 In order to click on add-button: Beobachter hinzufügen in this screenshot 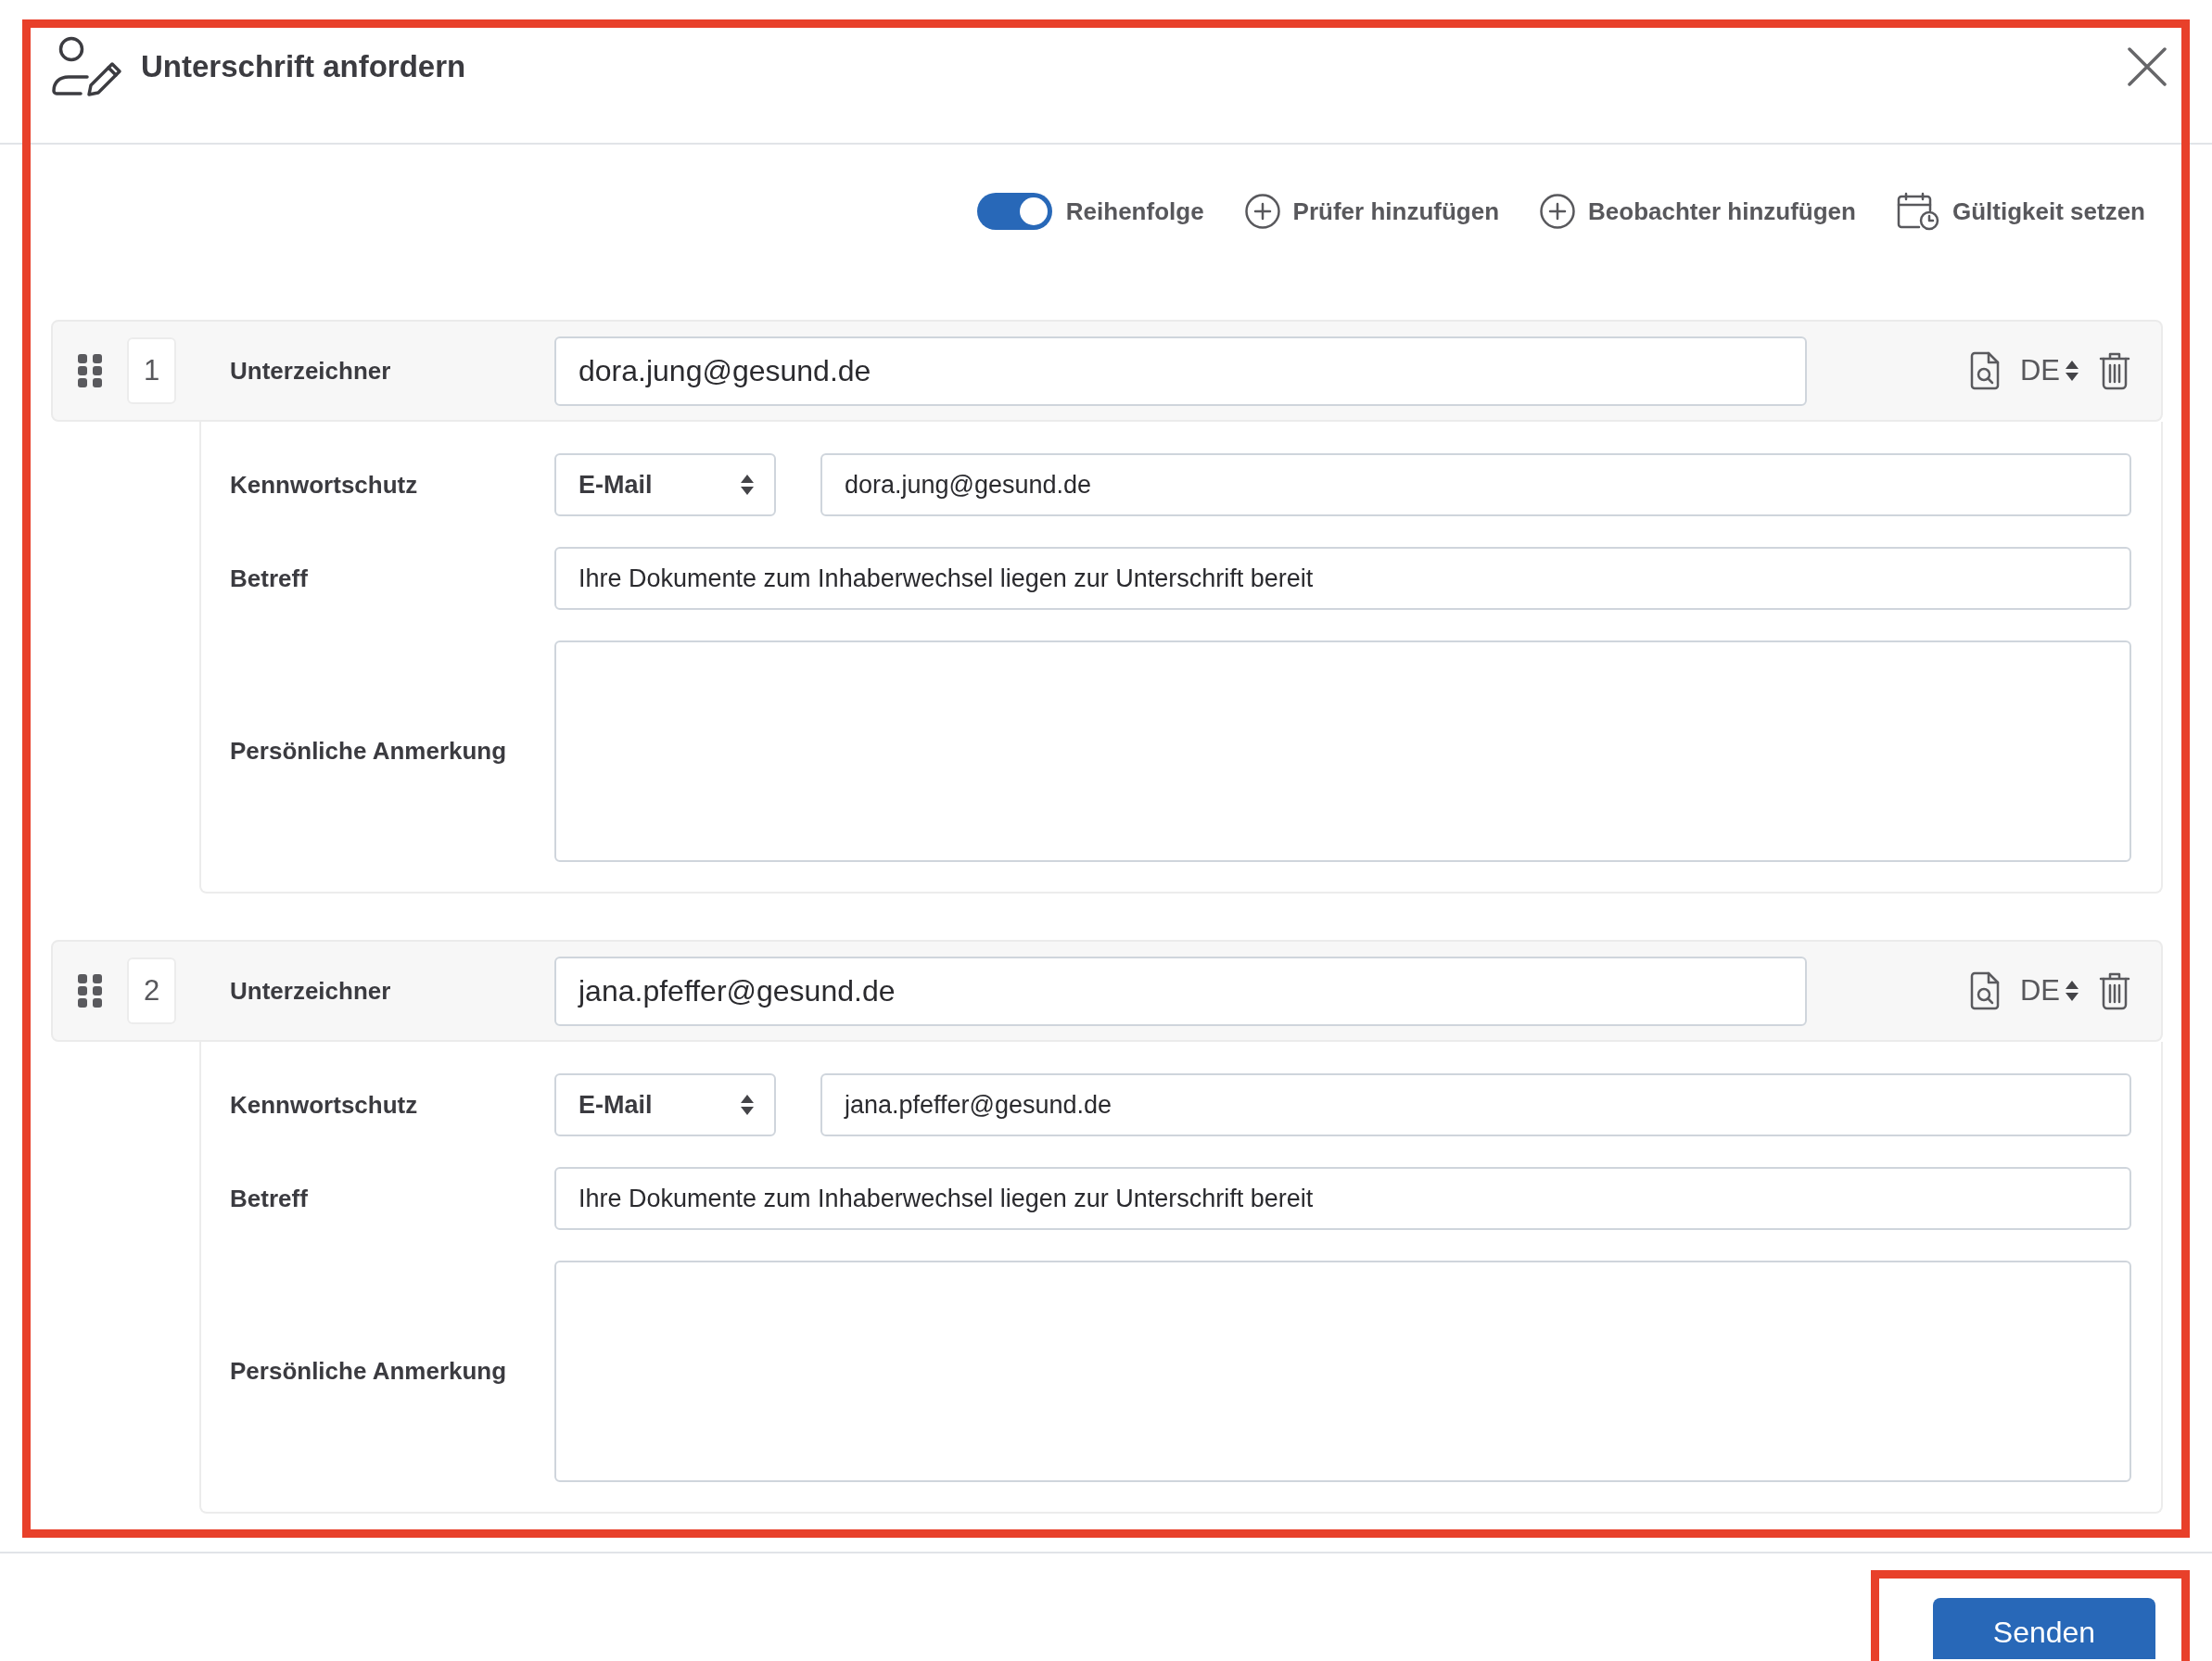, I will do `click(1698, 211)`.